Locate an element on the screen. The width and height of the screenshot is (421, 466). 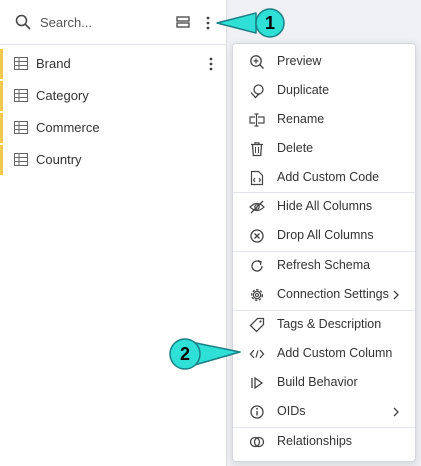
table-item-label: Brand is located at coordinates (53, 63).